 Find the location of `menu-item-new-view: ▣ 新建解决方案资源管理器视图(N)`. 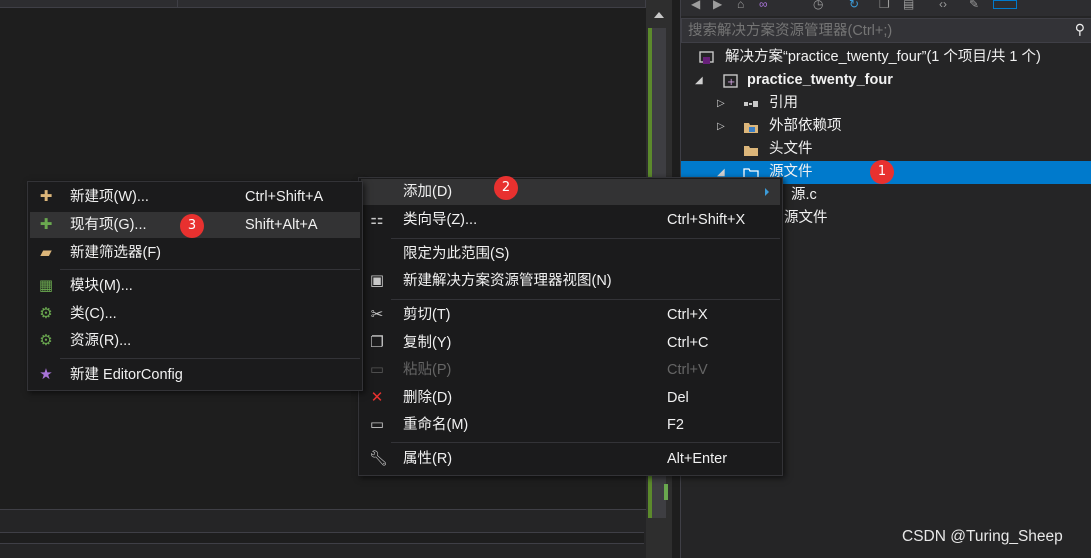

menu-item-new-view: ▣ 新建解决方案资源管理器视图(N) is located at coordinates (570, 281).